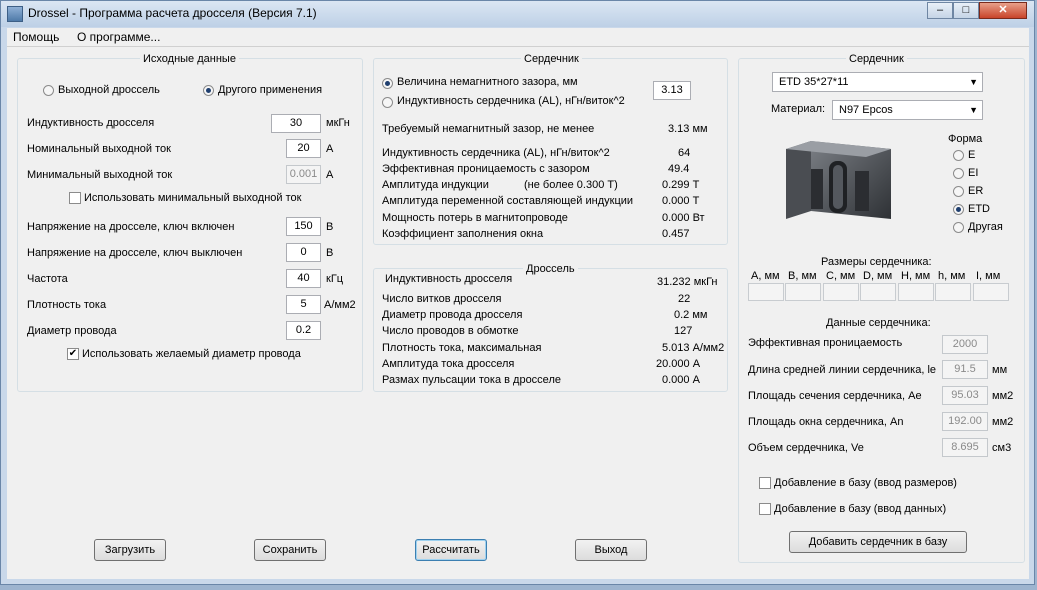 The width and height of the screenshot is (1037, 590). What do you see at coordinates (191, 354) in the screenshot?
I see `use-wire-label: Использовать желаемый диаметр провода` at bounding box center [191, 354].